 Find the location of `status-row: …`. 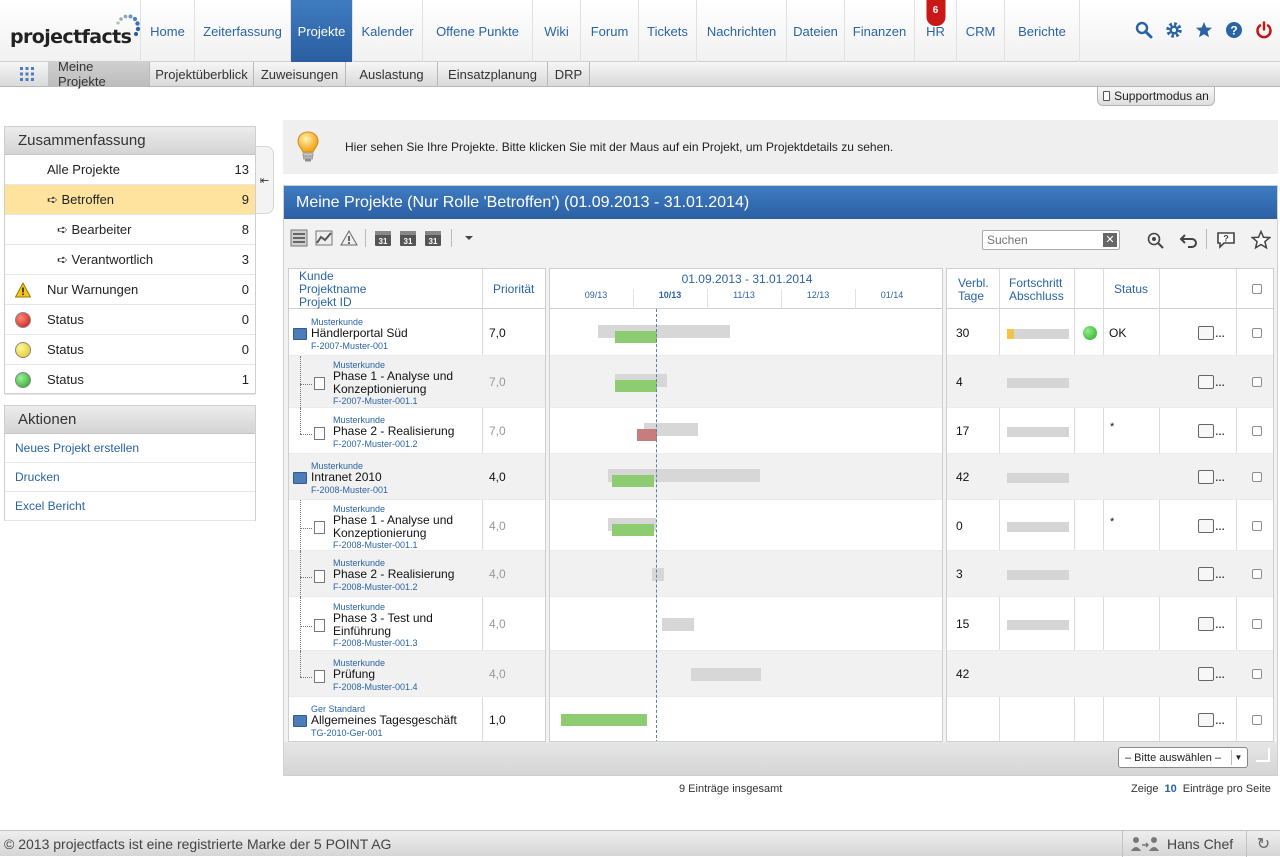

status-row: … is located at coordinates (1110, 719).